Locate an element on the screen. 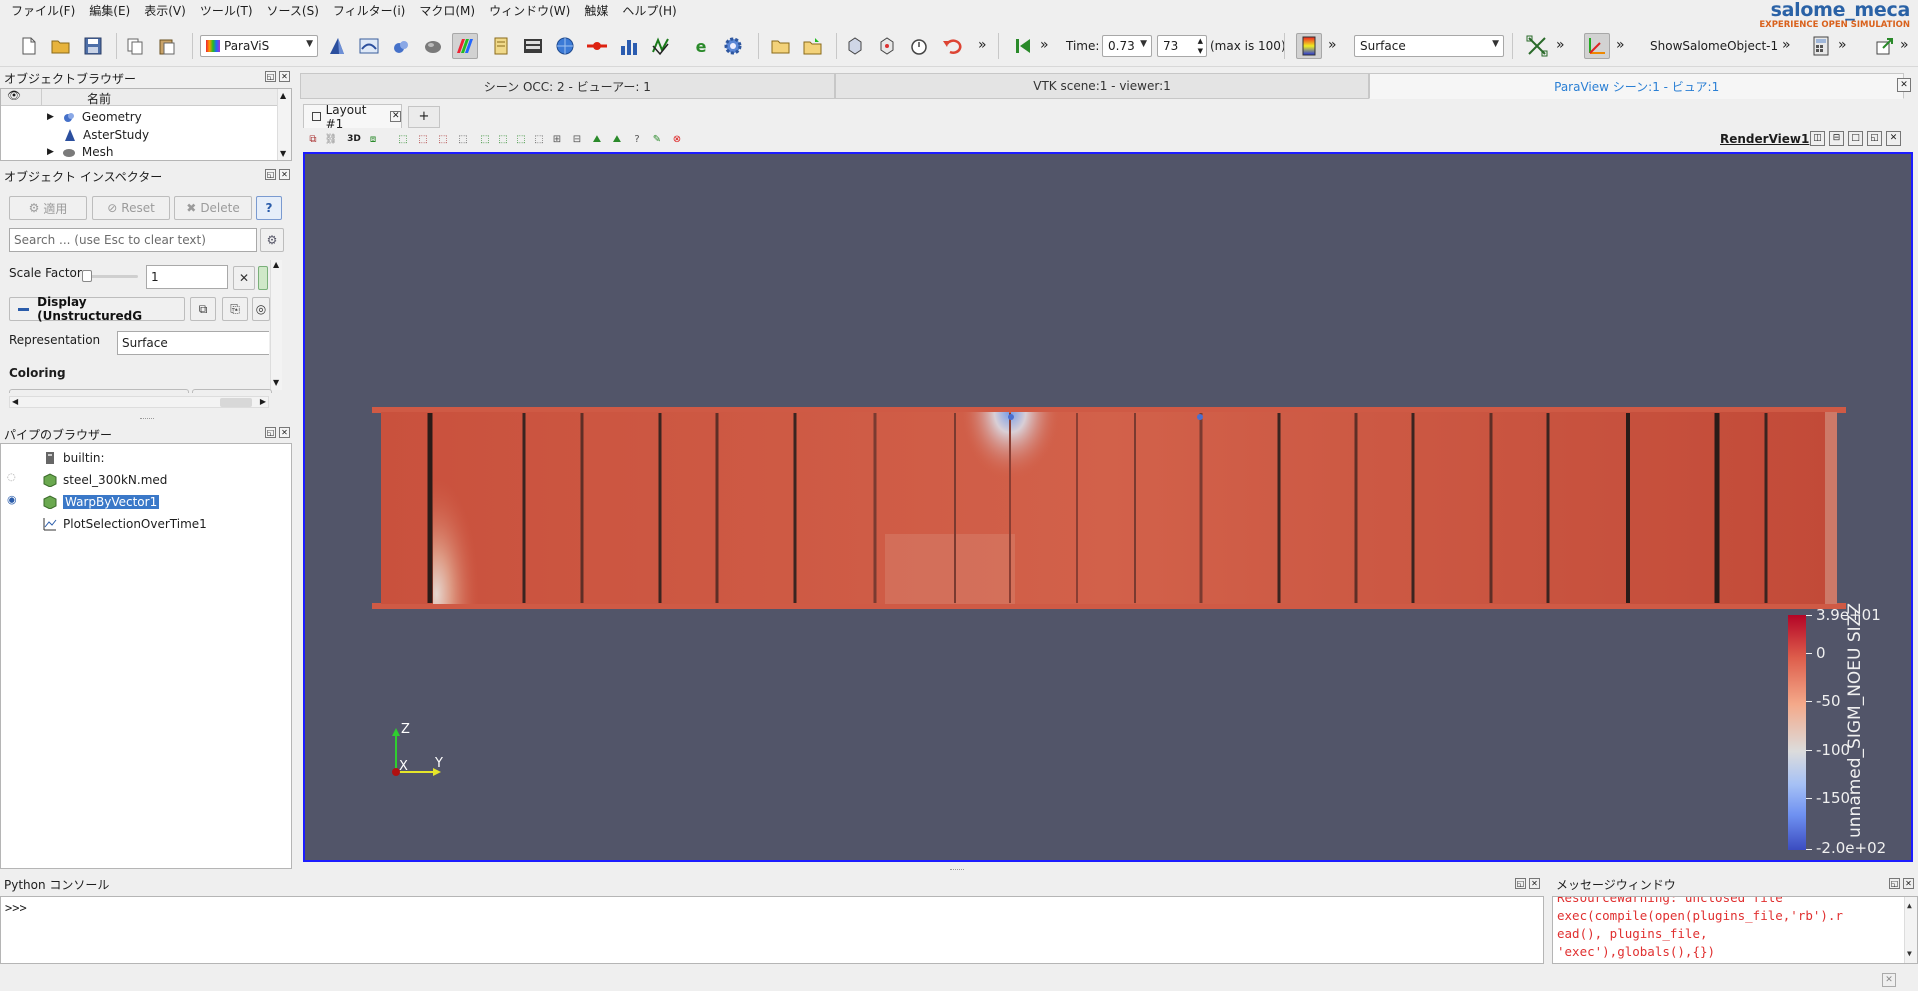  more-object-chevron: » is located at coordinates (1786, 45).